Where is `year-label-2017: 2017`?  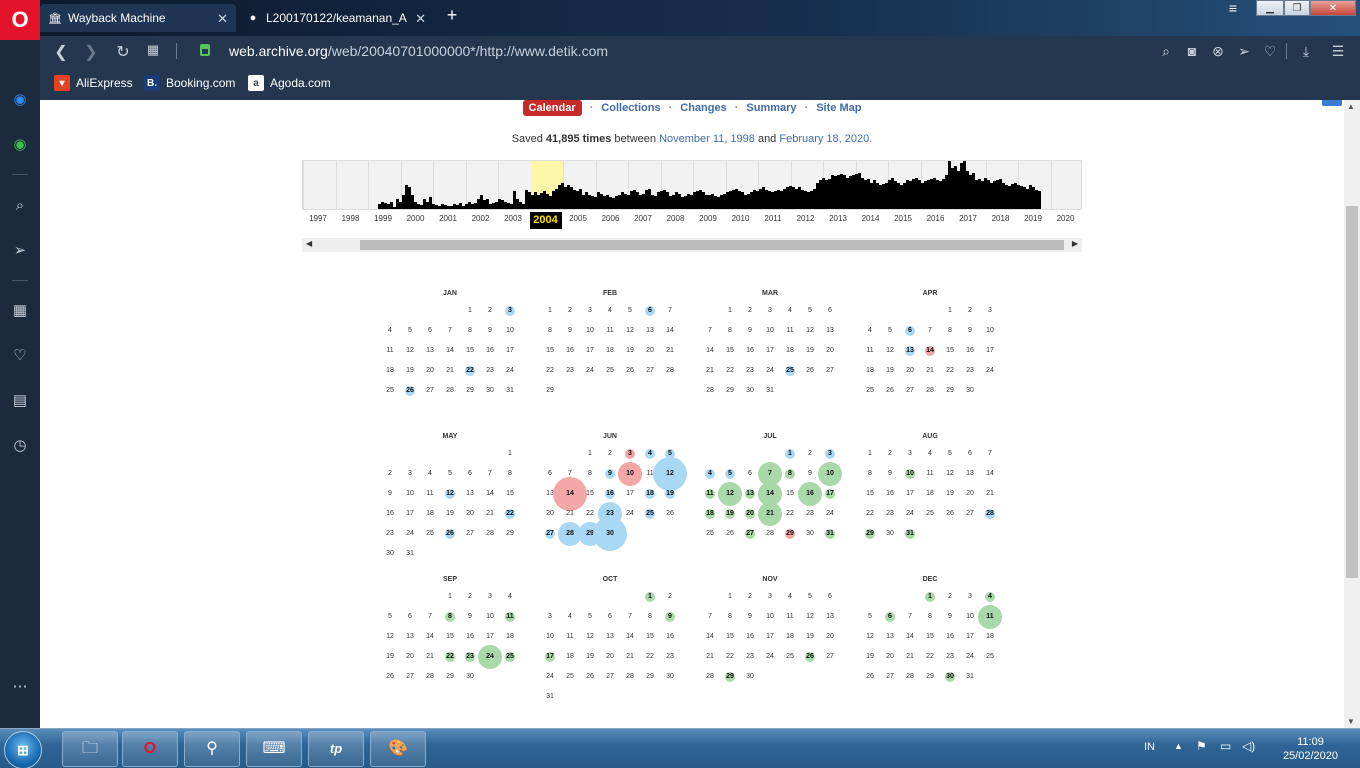 year-label-2017: 2017 is located at coordinates (968, 218).